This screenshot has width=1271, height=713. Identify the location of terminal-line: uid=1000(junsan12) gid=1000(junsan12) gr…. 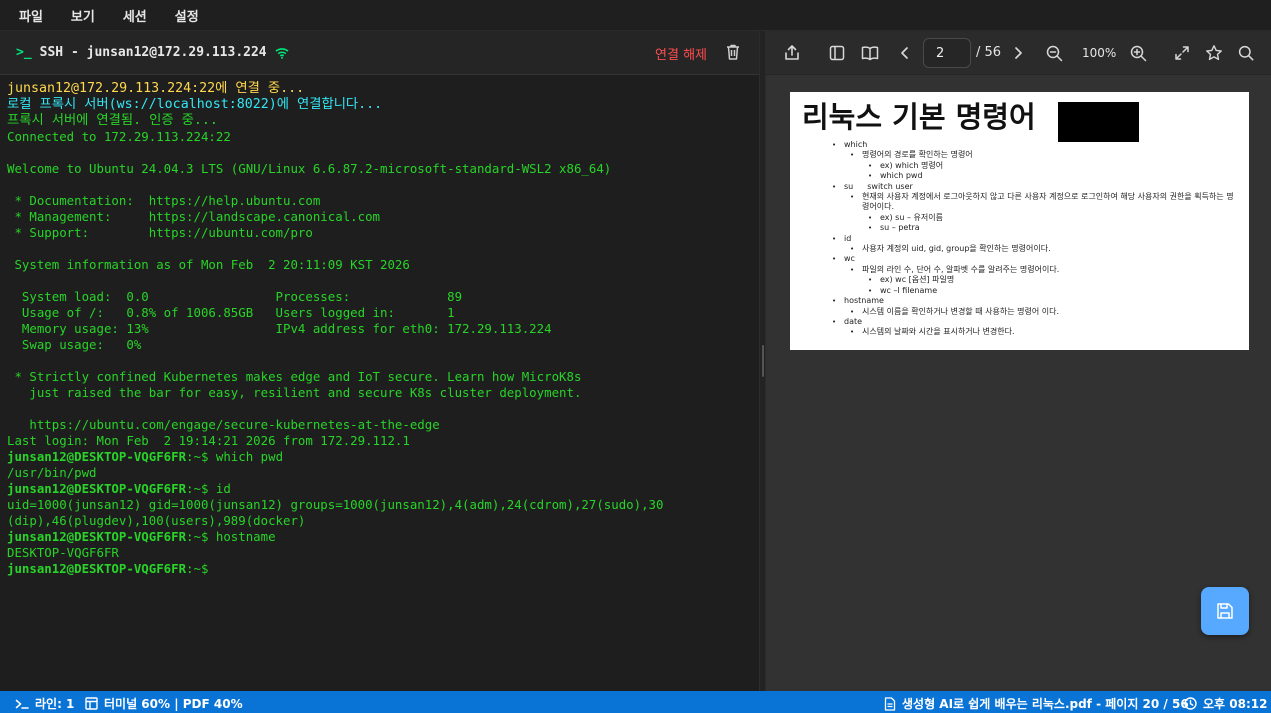
(335, 504).